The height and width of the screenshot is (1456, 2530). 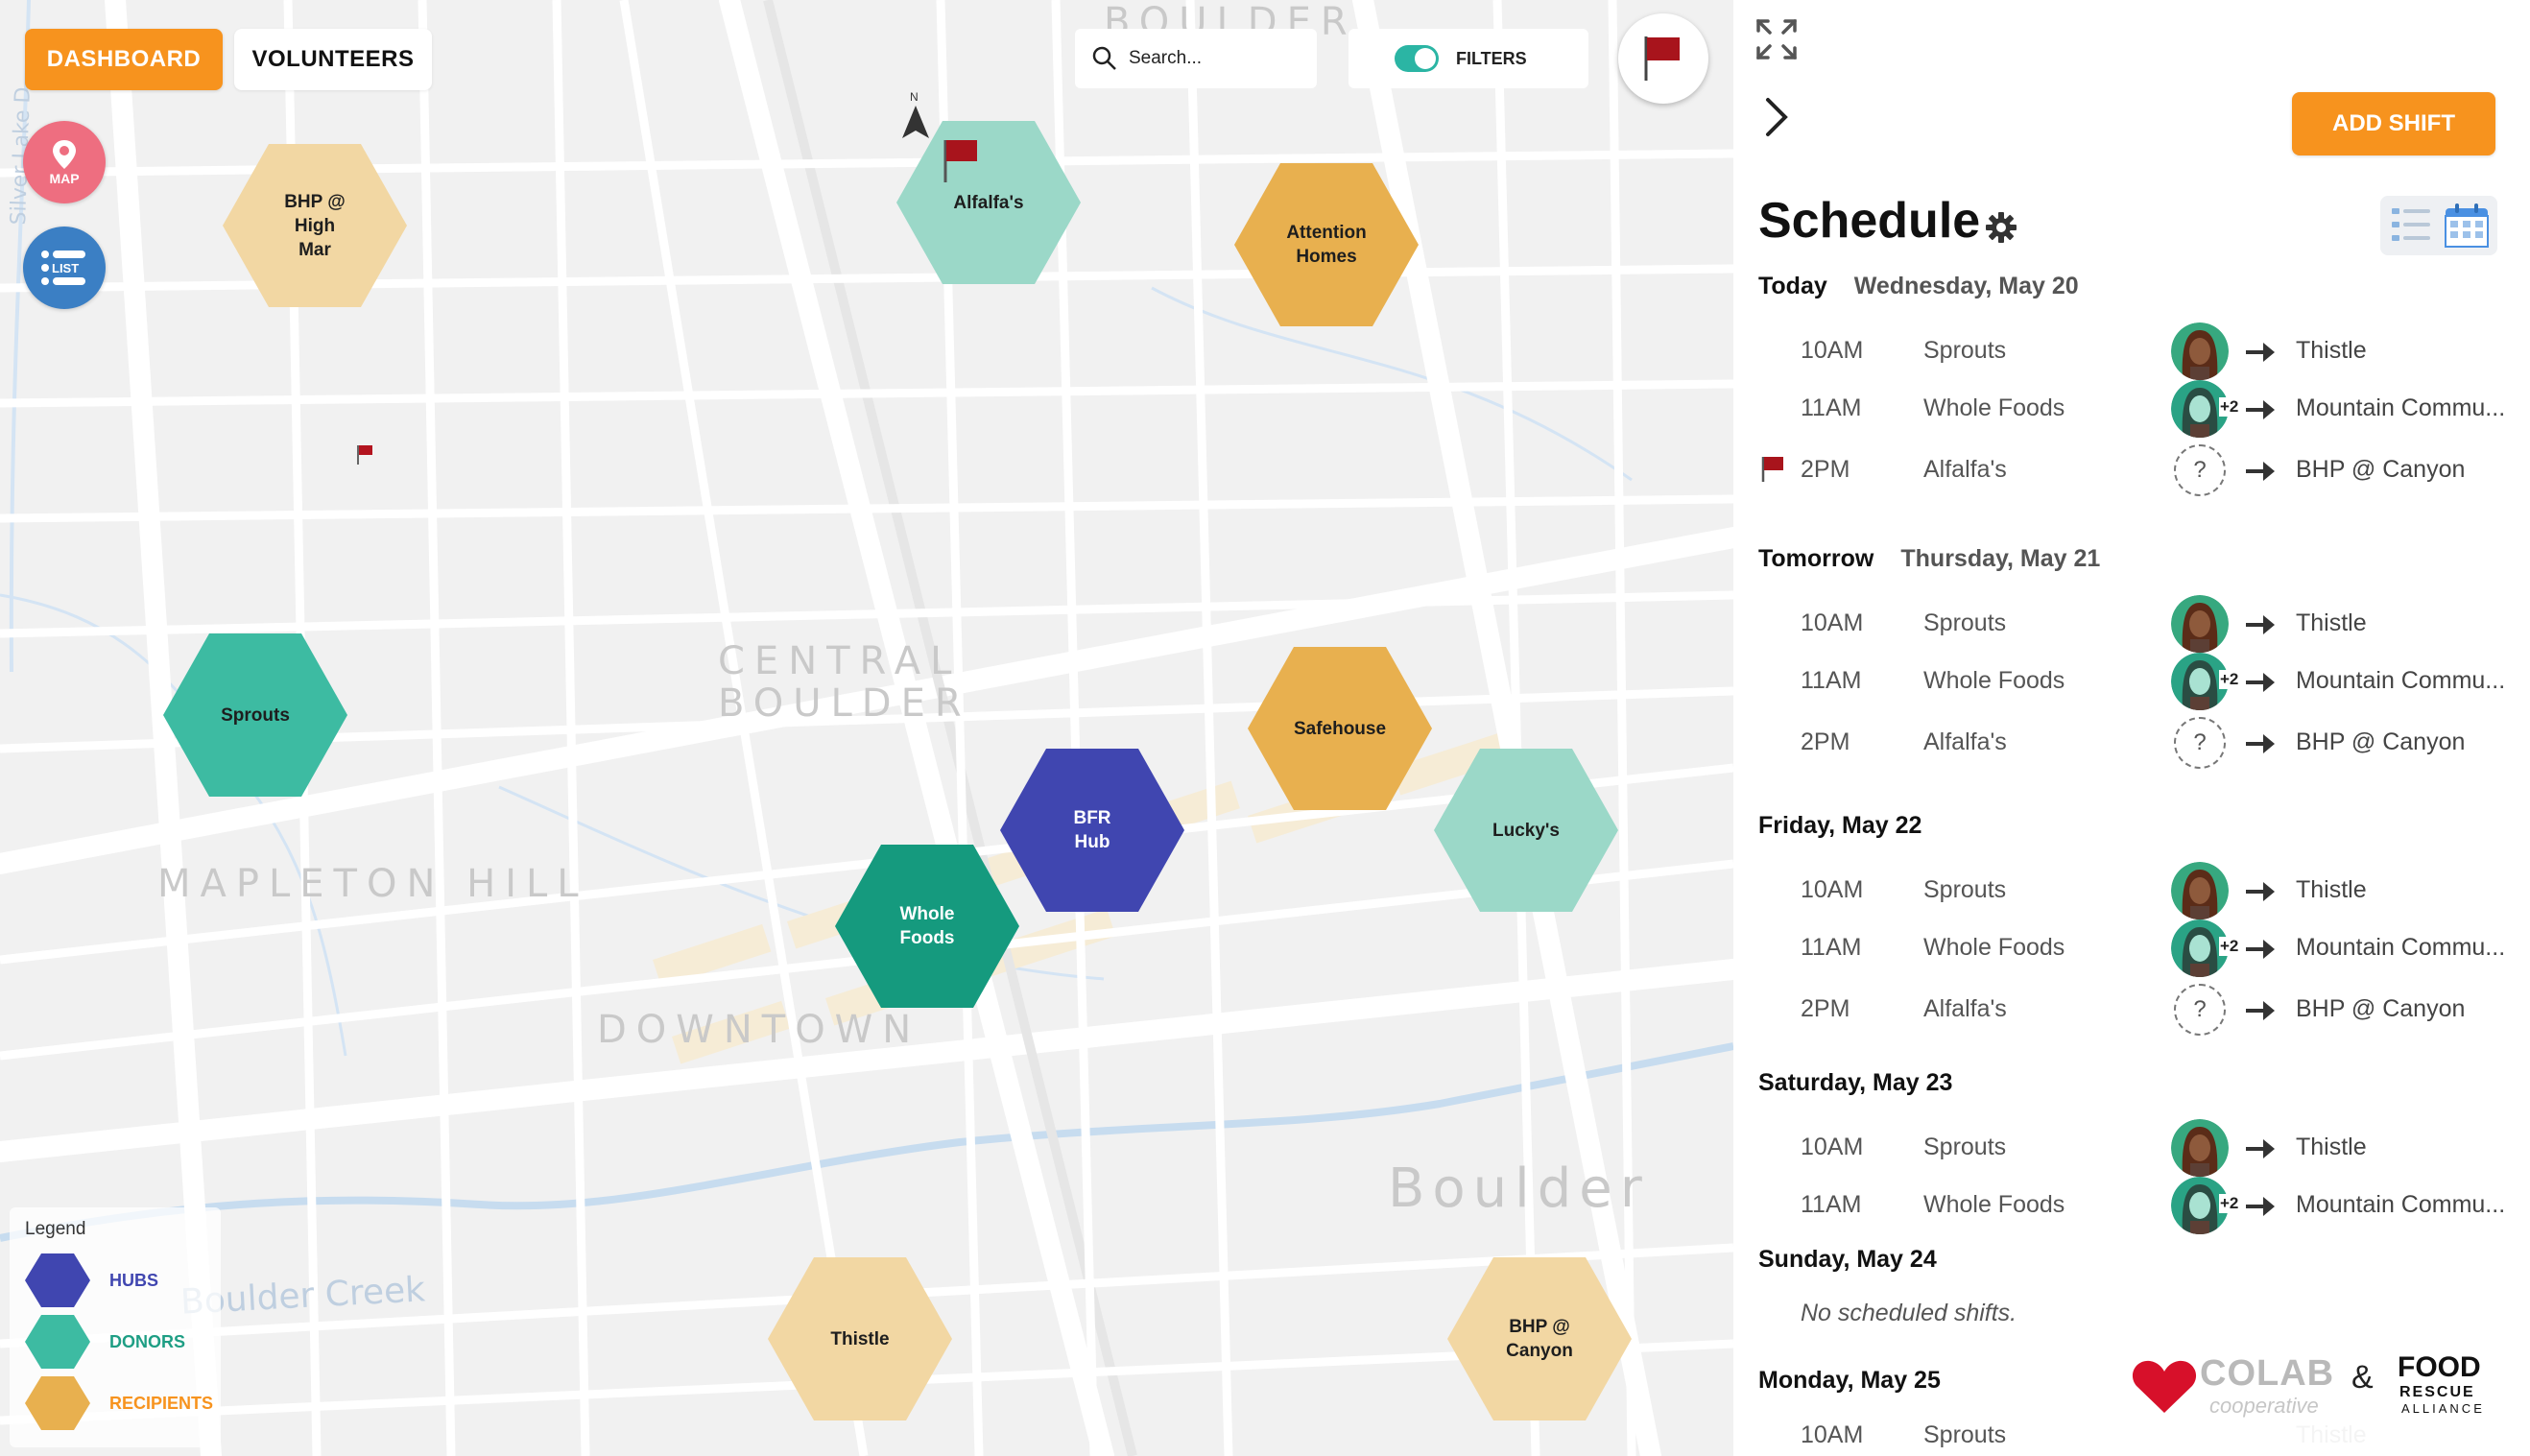 I want to click on list-button-label: LIST, so click(x=66, y=268).